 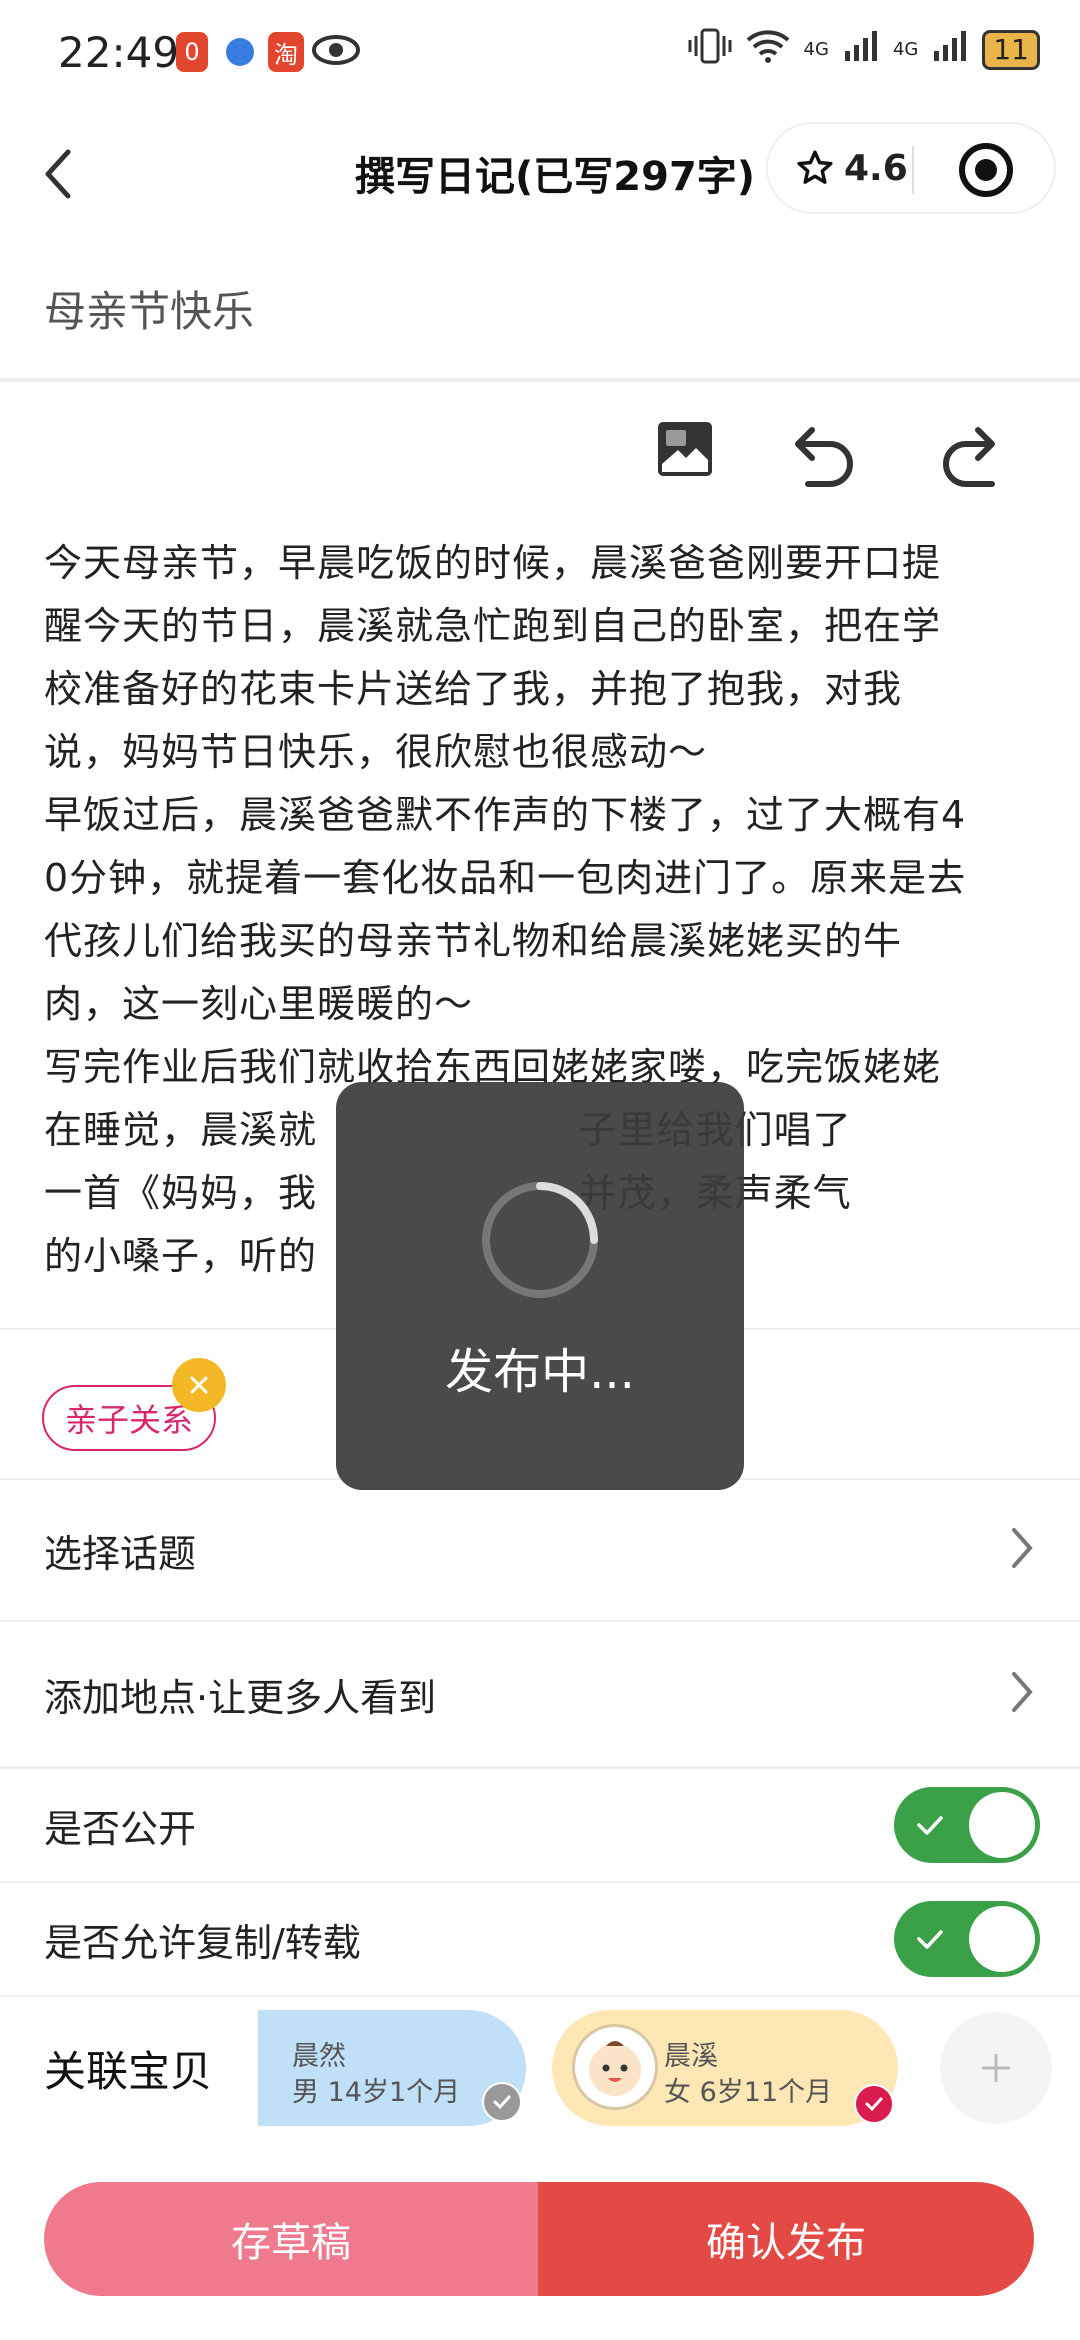 I want to click on signal-2-icon, so click(x=950, y=49).